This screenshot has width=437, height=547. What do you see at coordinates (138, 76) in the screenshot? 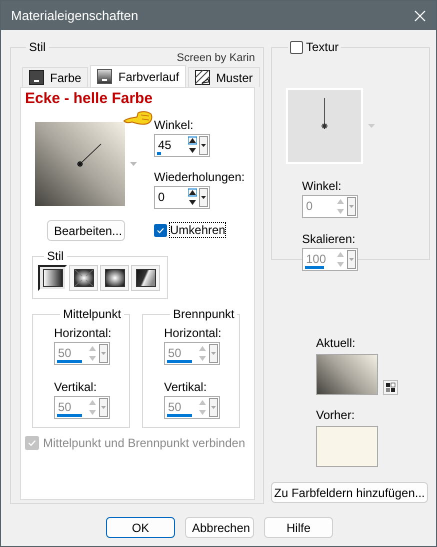
I see `tab: Farbverlauf` at bounding box center [138, 76].